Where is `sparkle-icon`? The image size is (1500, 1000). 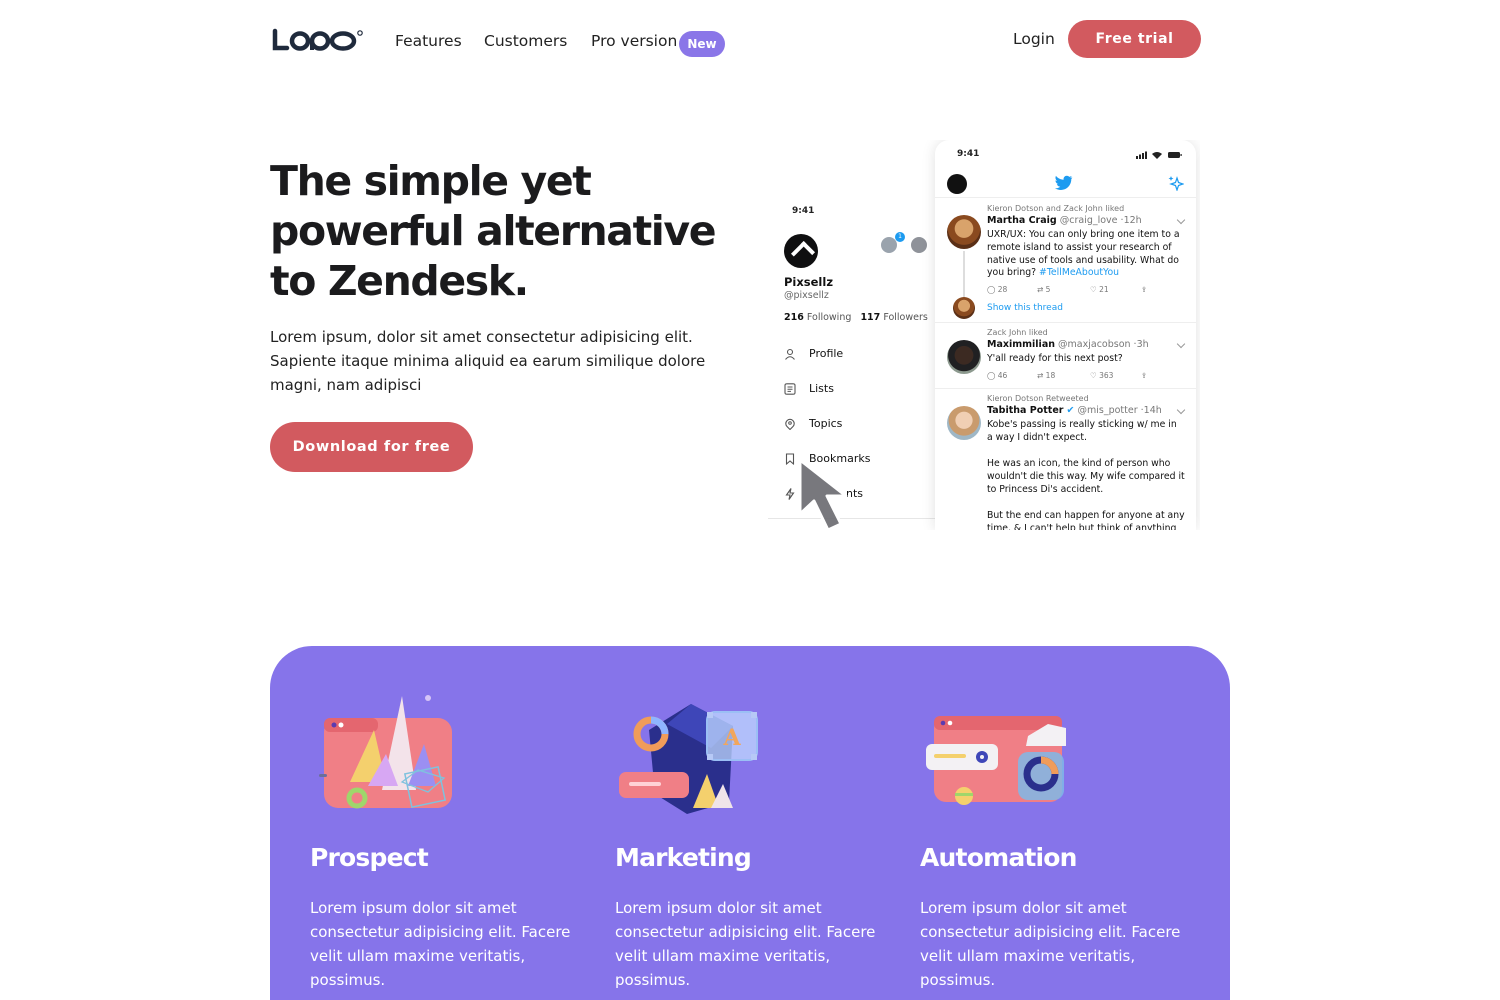
sparkle-icon is located at coordinates (1176, 183).